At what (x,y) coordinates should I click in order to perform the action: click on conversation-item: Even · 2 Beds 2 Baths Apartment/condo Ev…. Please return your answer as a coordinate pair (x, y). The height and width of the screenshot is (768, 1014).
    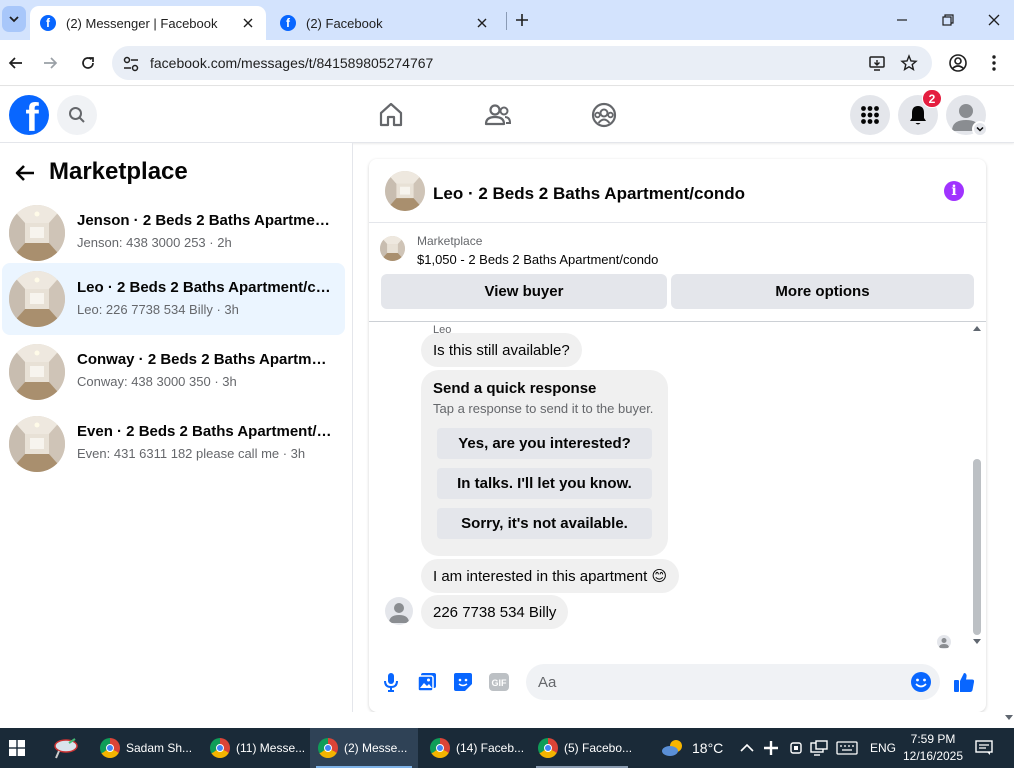
    Looking at the image, I should click on (173, 444).